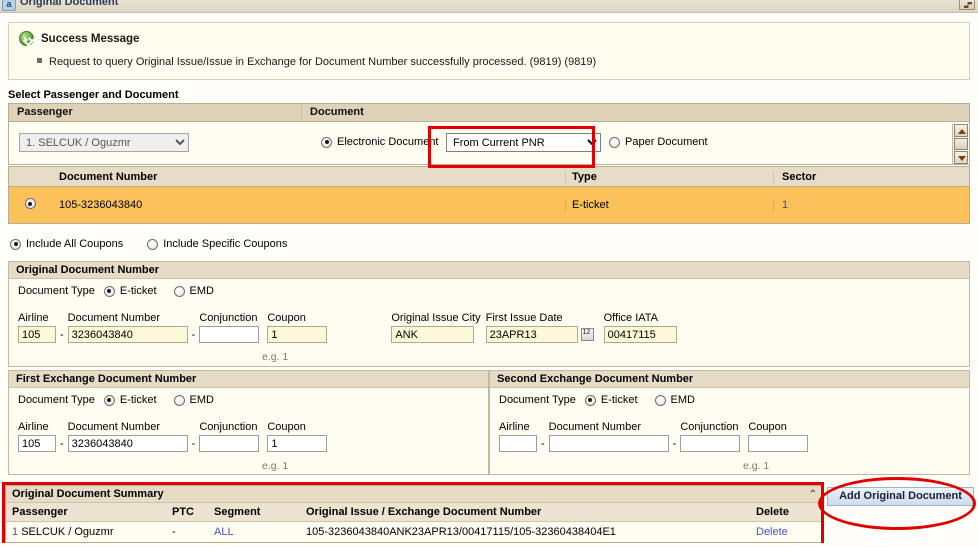  I want to click on second-exchange-airline-field: Airline, so click(518, 436).